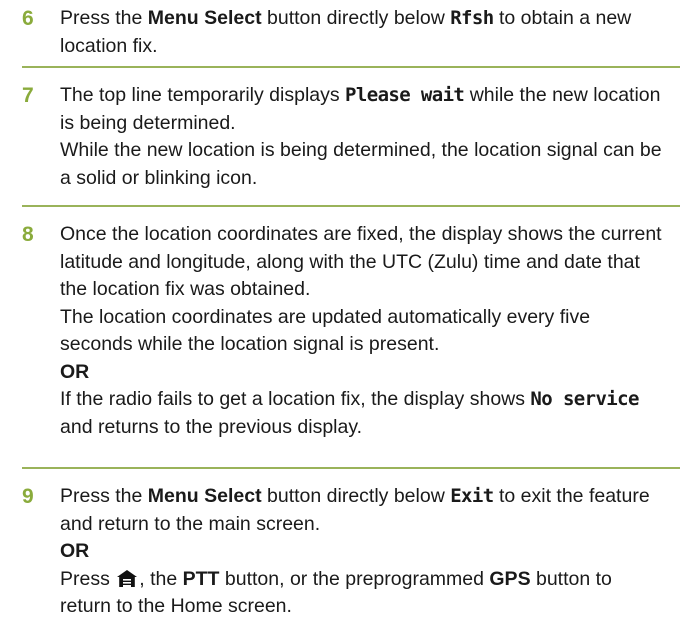  Describe the element at coordinates (28, 95) in the screenshot. I see `step-number: 7` at that location.